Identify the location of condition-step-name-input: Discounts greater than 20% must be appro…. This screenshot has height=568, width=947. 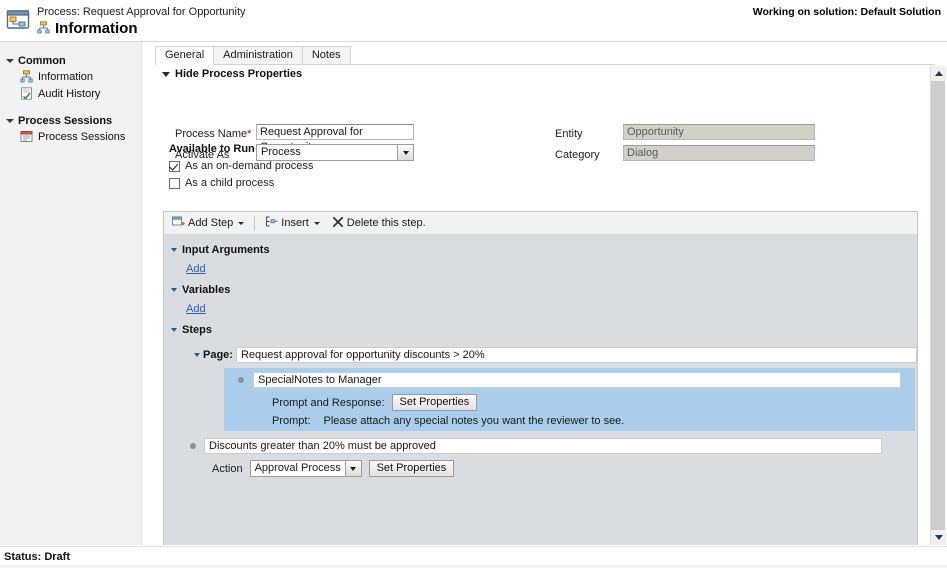
(543, 446).